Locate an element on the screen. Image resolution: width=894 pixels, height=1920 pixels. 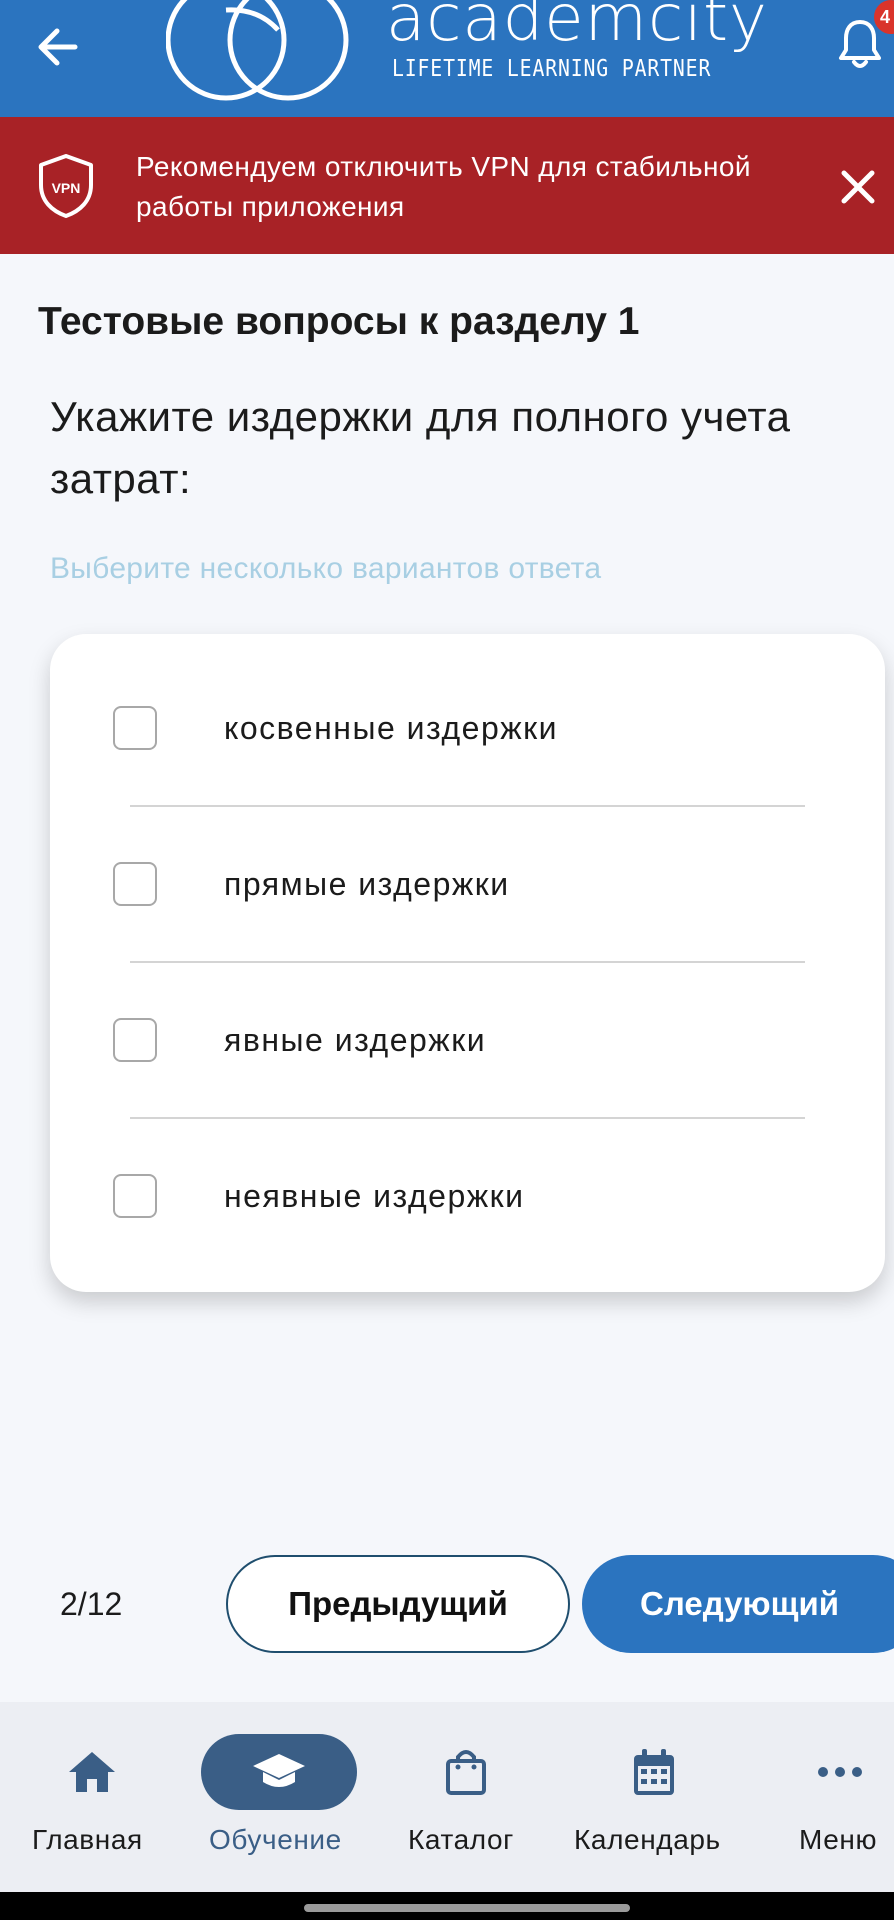
vpn-icon-text: VPN is located at coordinates (66, 188).